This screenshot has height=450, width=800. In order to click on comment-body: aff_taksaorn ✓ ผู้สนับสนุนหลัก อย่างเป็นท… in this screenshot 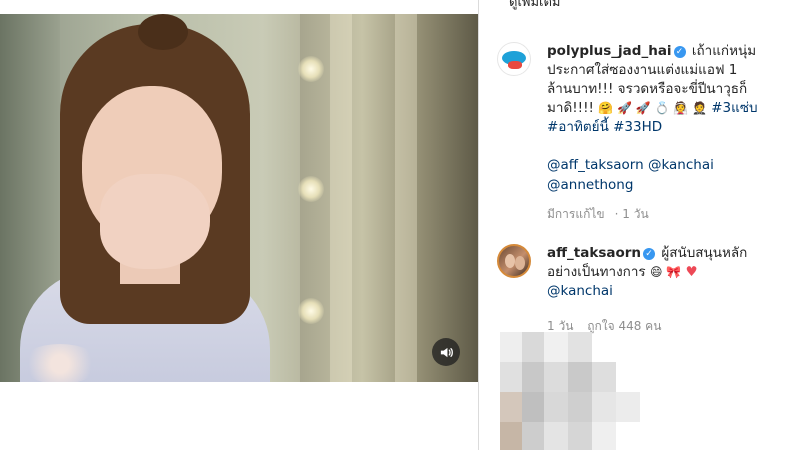, I will do `click(673, 290)`.